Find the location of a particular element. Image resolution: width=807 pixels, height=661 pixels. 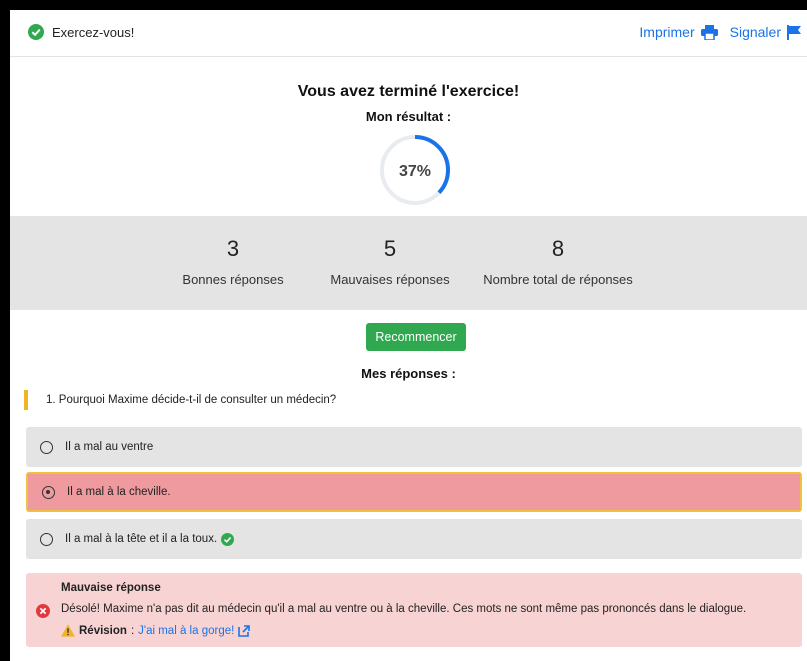

radio-selected-icon is located at coordinates (48, 492).